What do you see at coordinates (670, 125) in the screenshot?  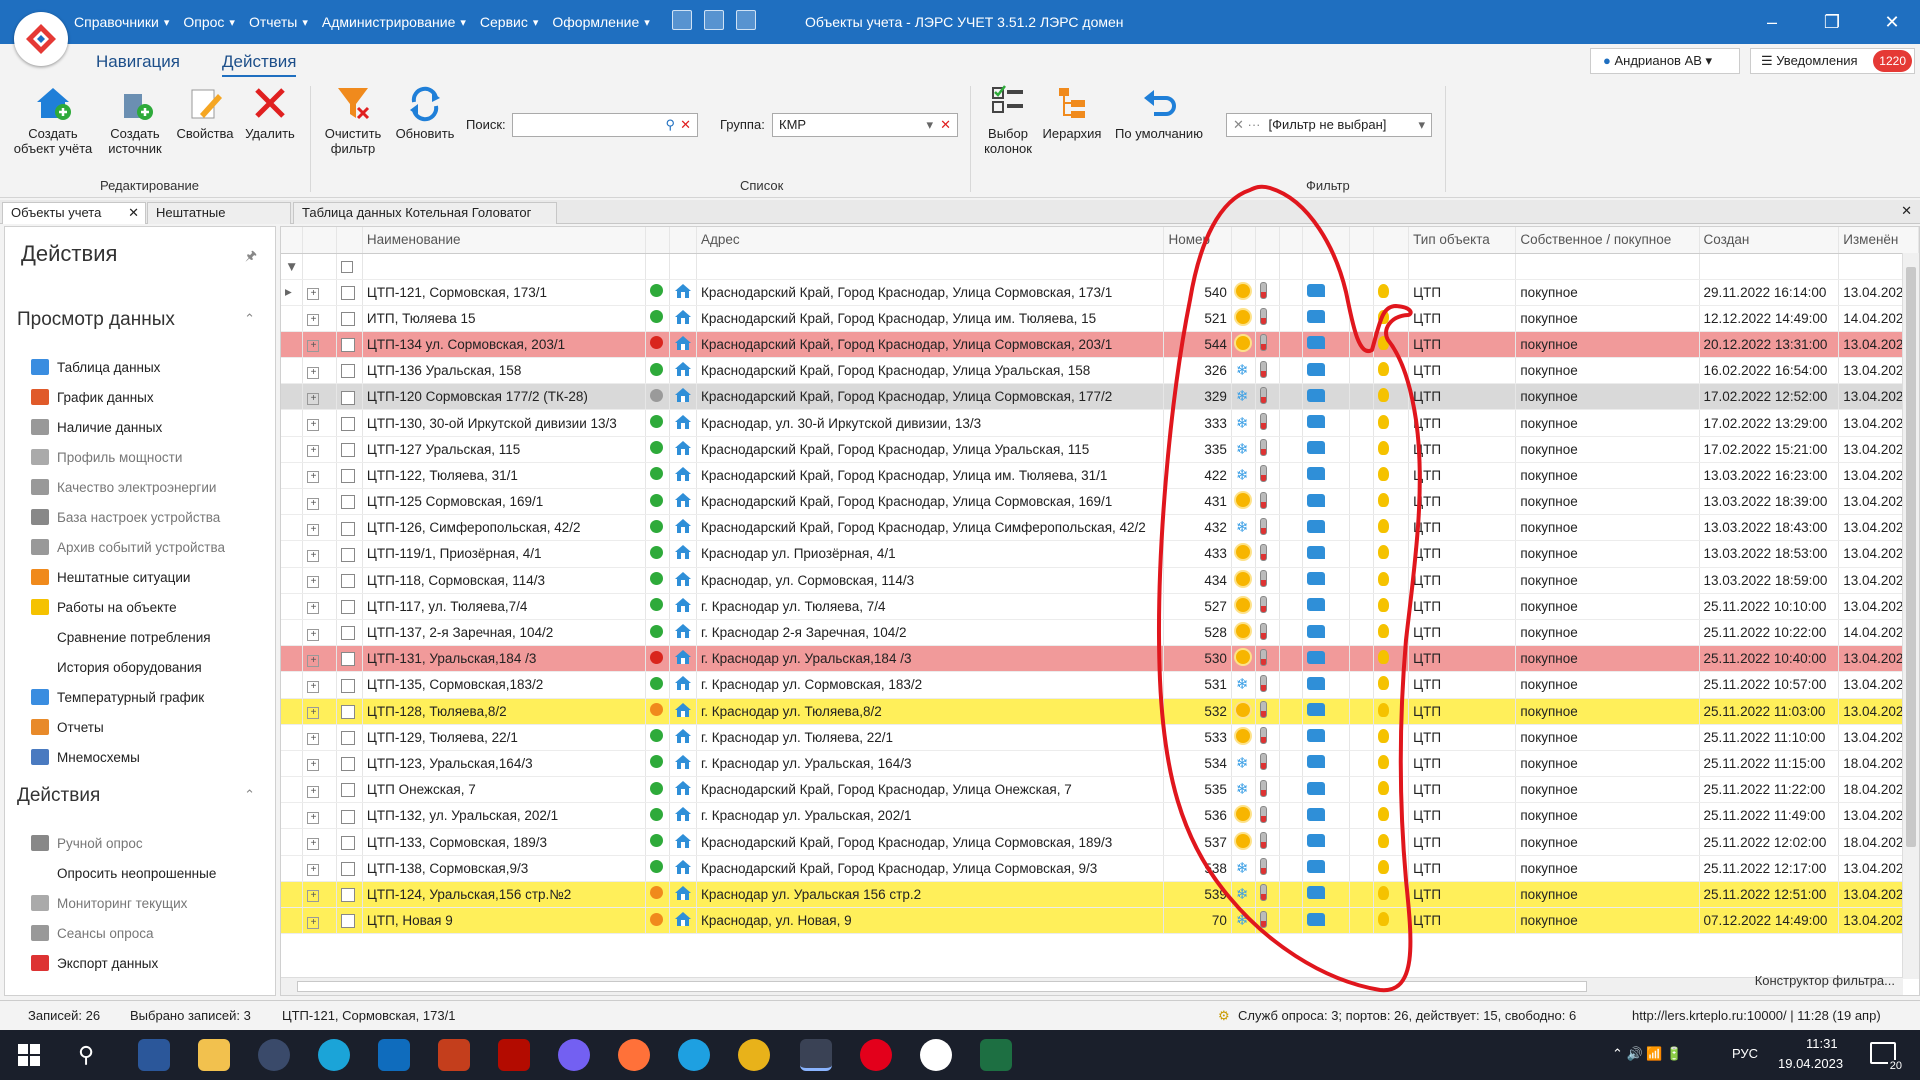 I see `search-icon: ⚲` at bounding box center [670, 125].